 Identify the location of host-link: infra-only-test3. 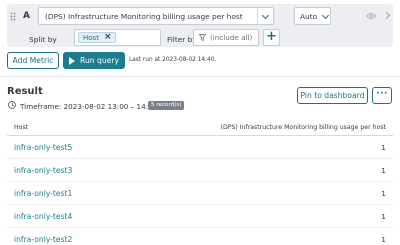
(43, 170).